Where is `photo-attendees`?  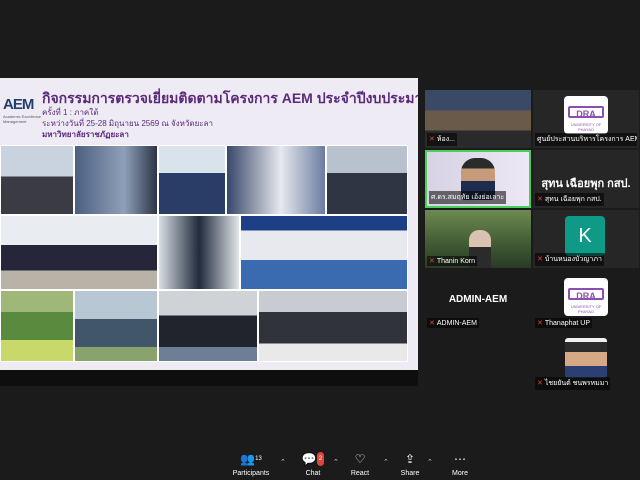
photo-attendees is located at coordinates (333, 326).